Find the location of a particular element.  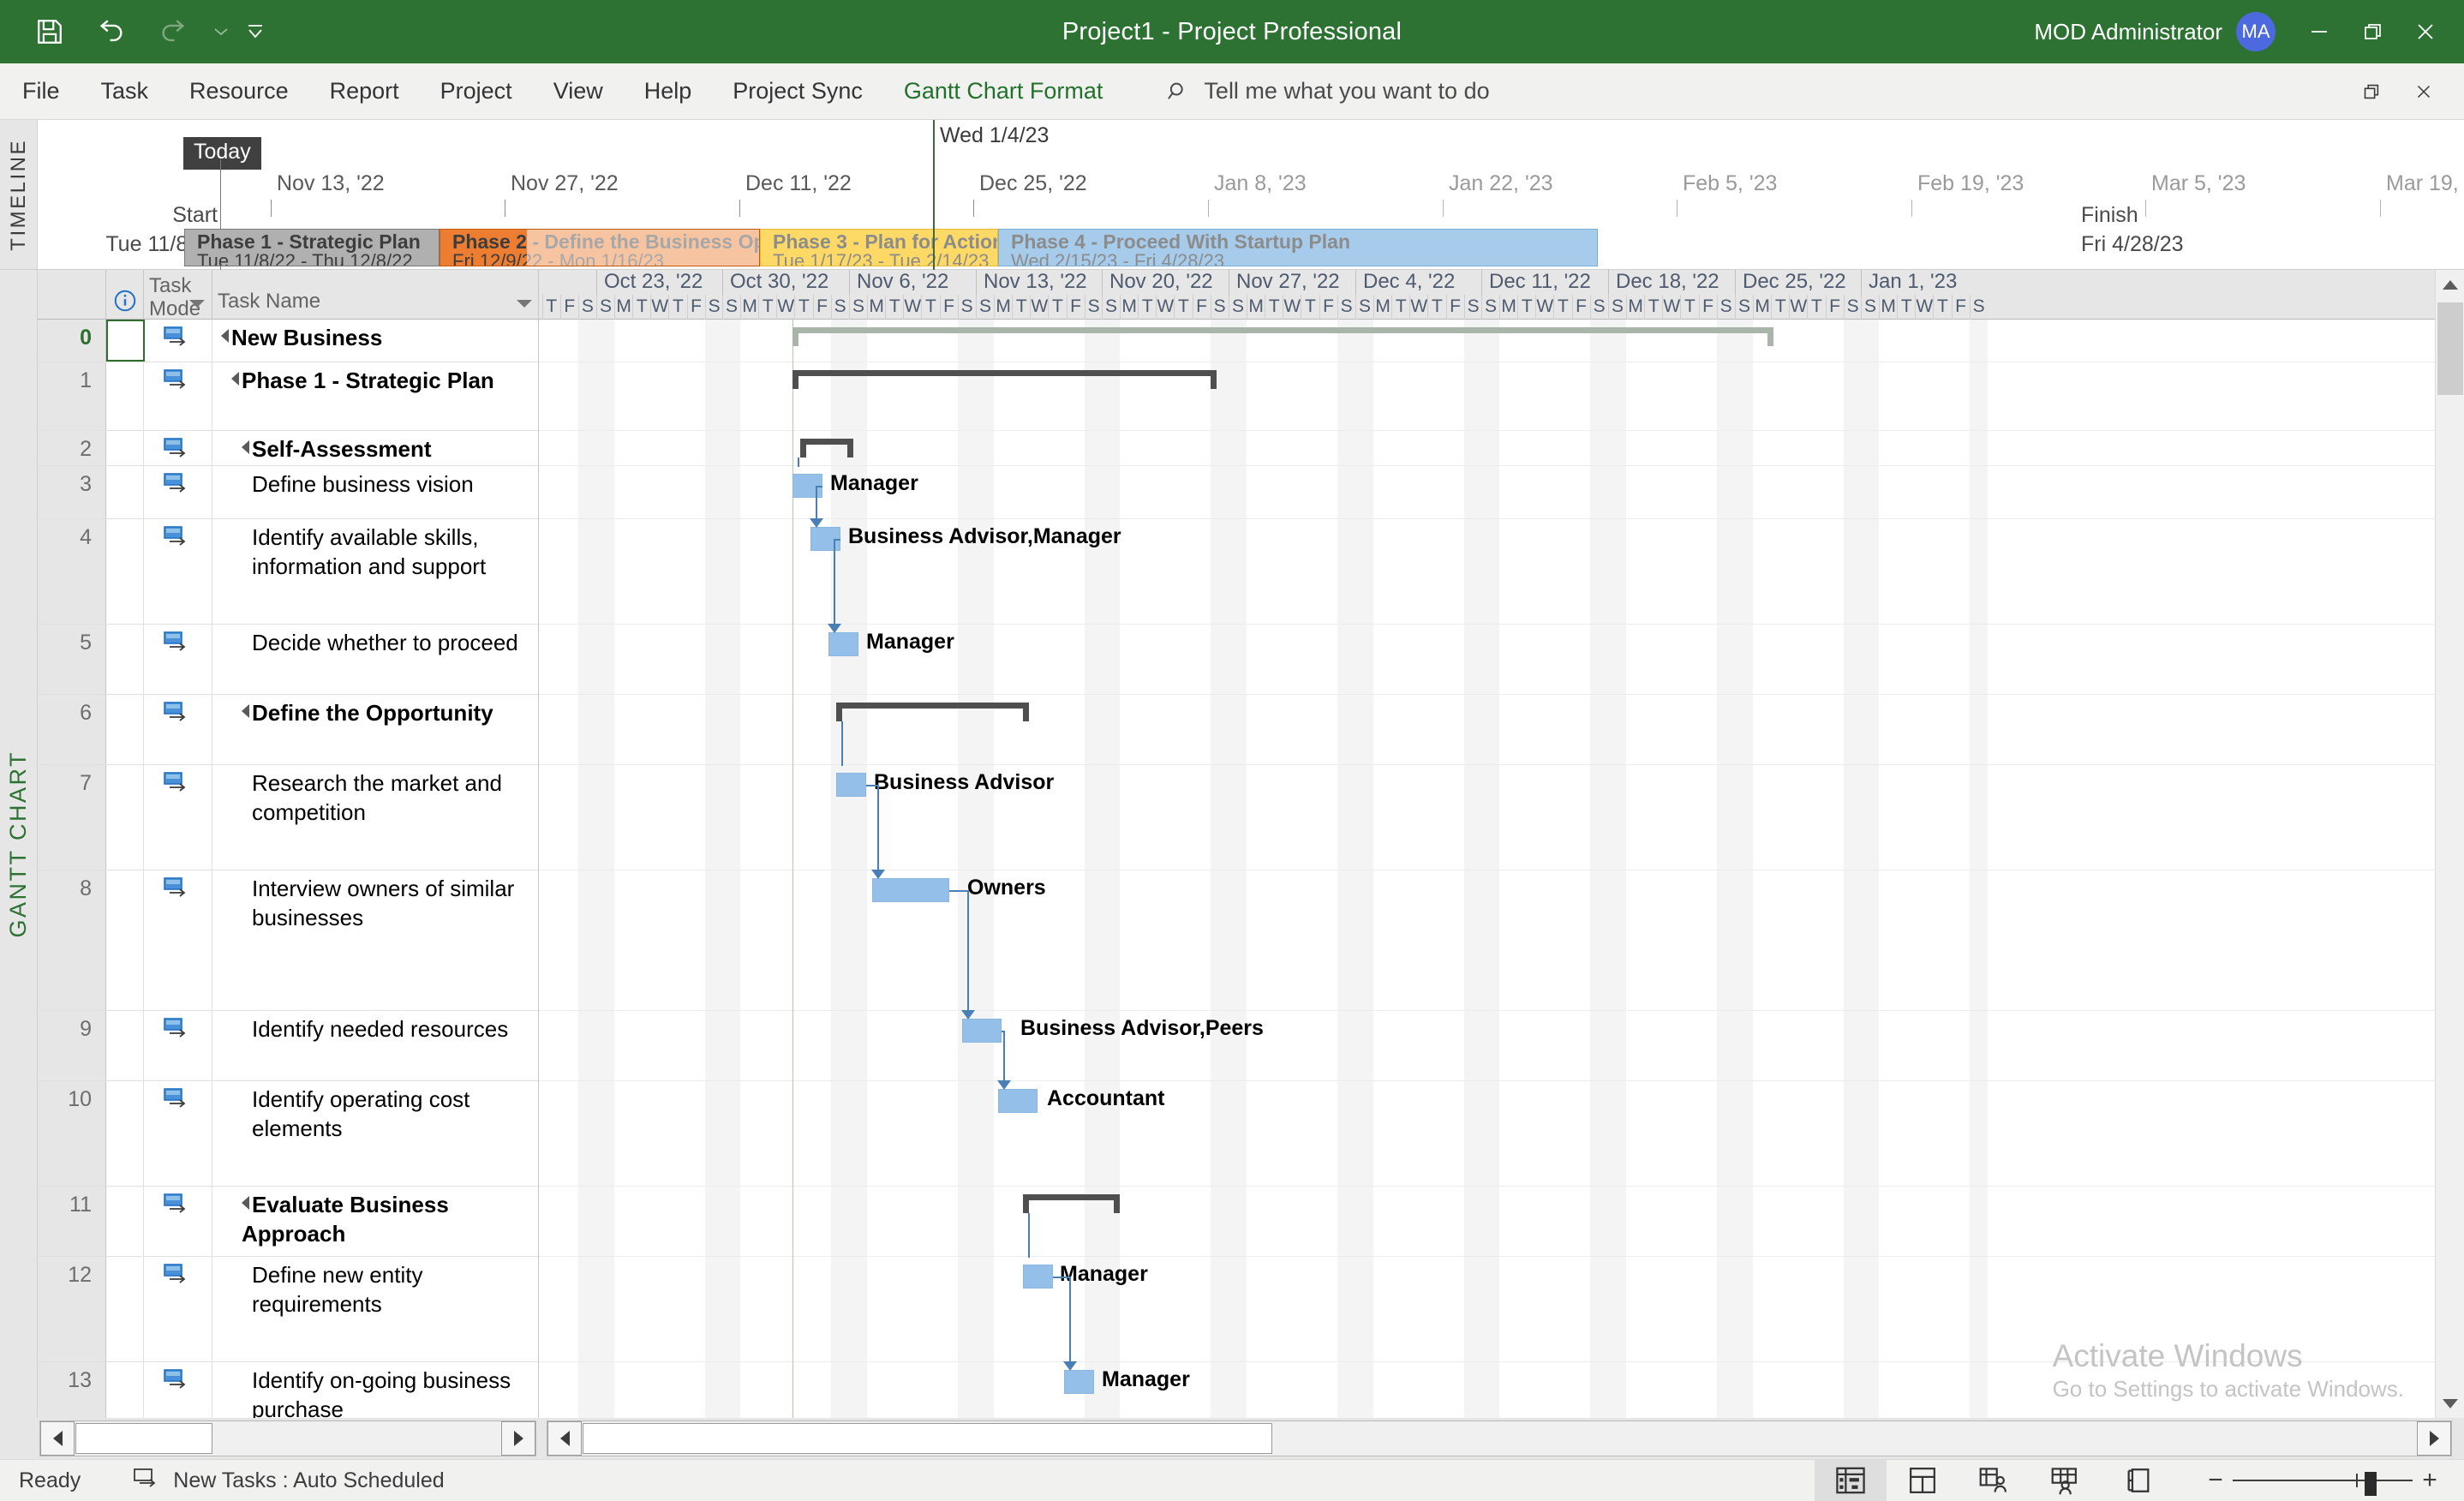

table-row: 11 Evaluate Business Approach is located at coordinates (288, 1222).